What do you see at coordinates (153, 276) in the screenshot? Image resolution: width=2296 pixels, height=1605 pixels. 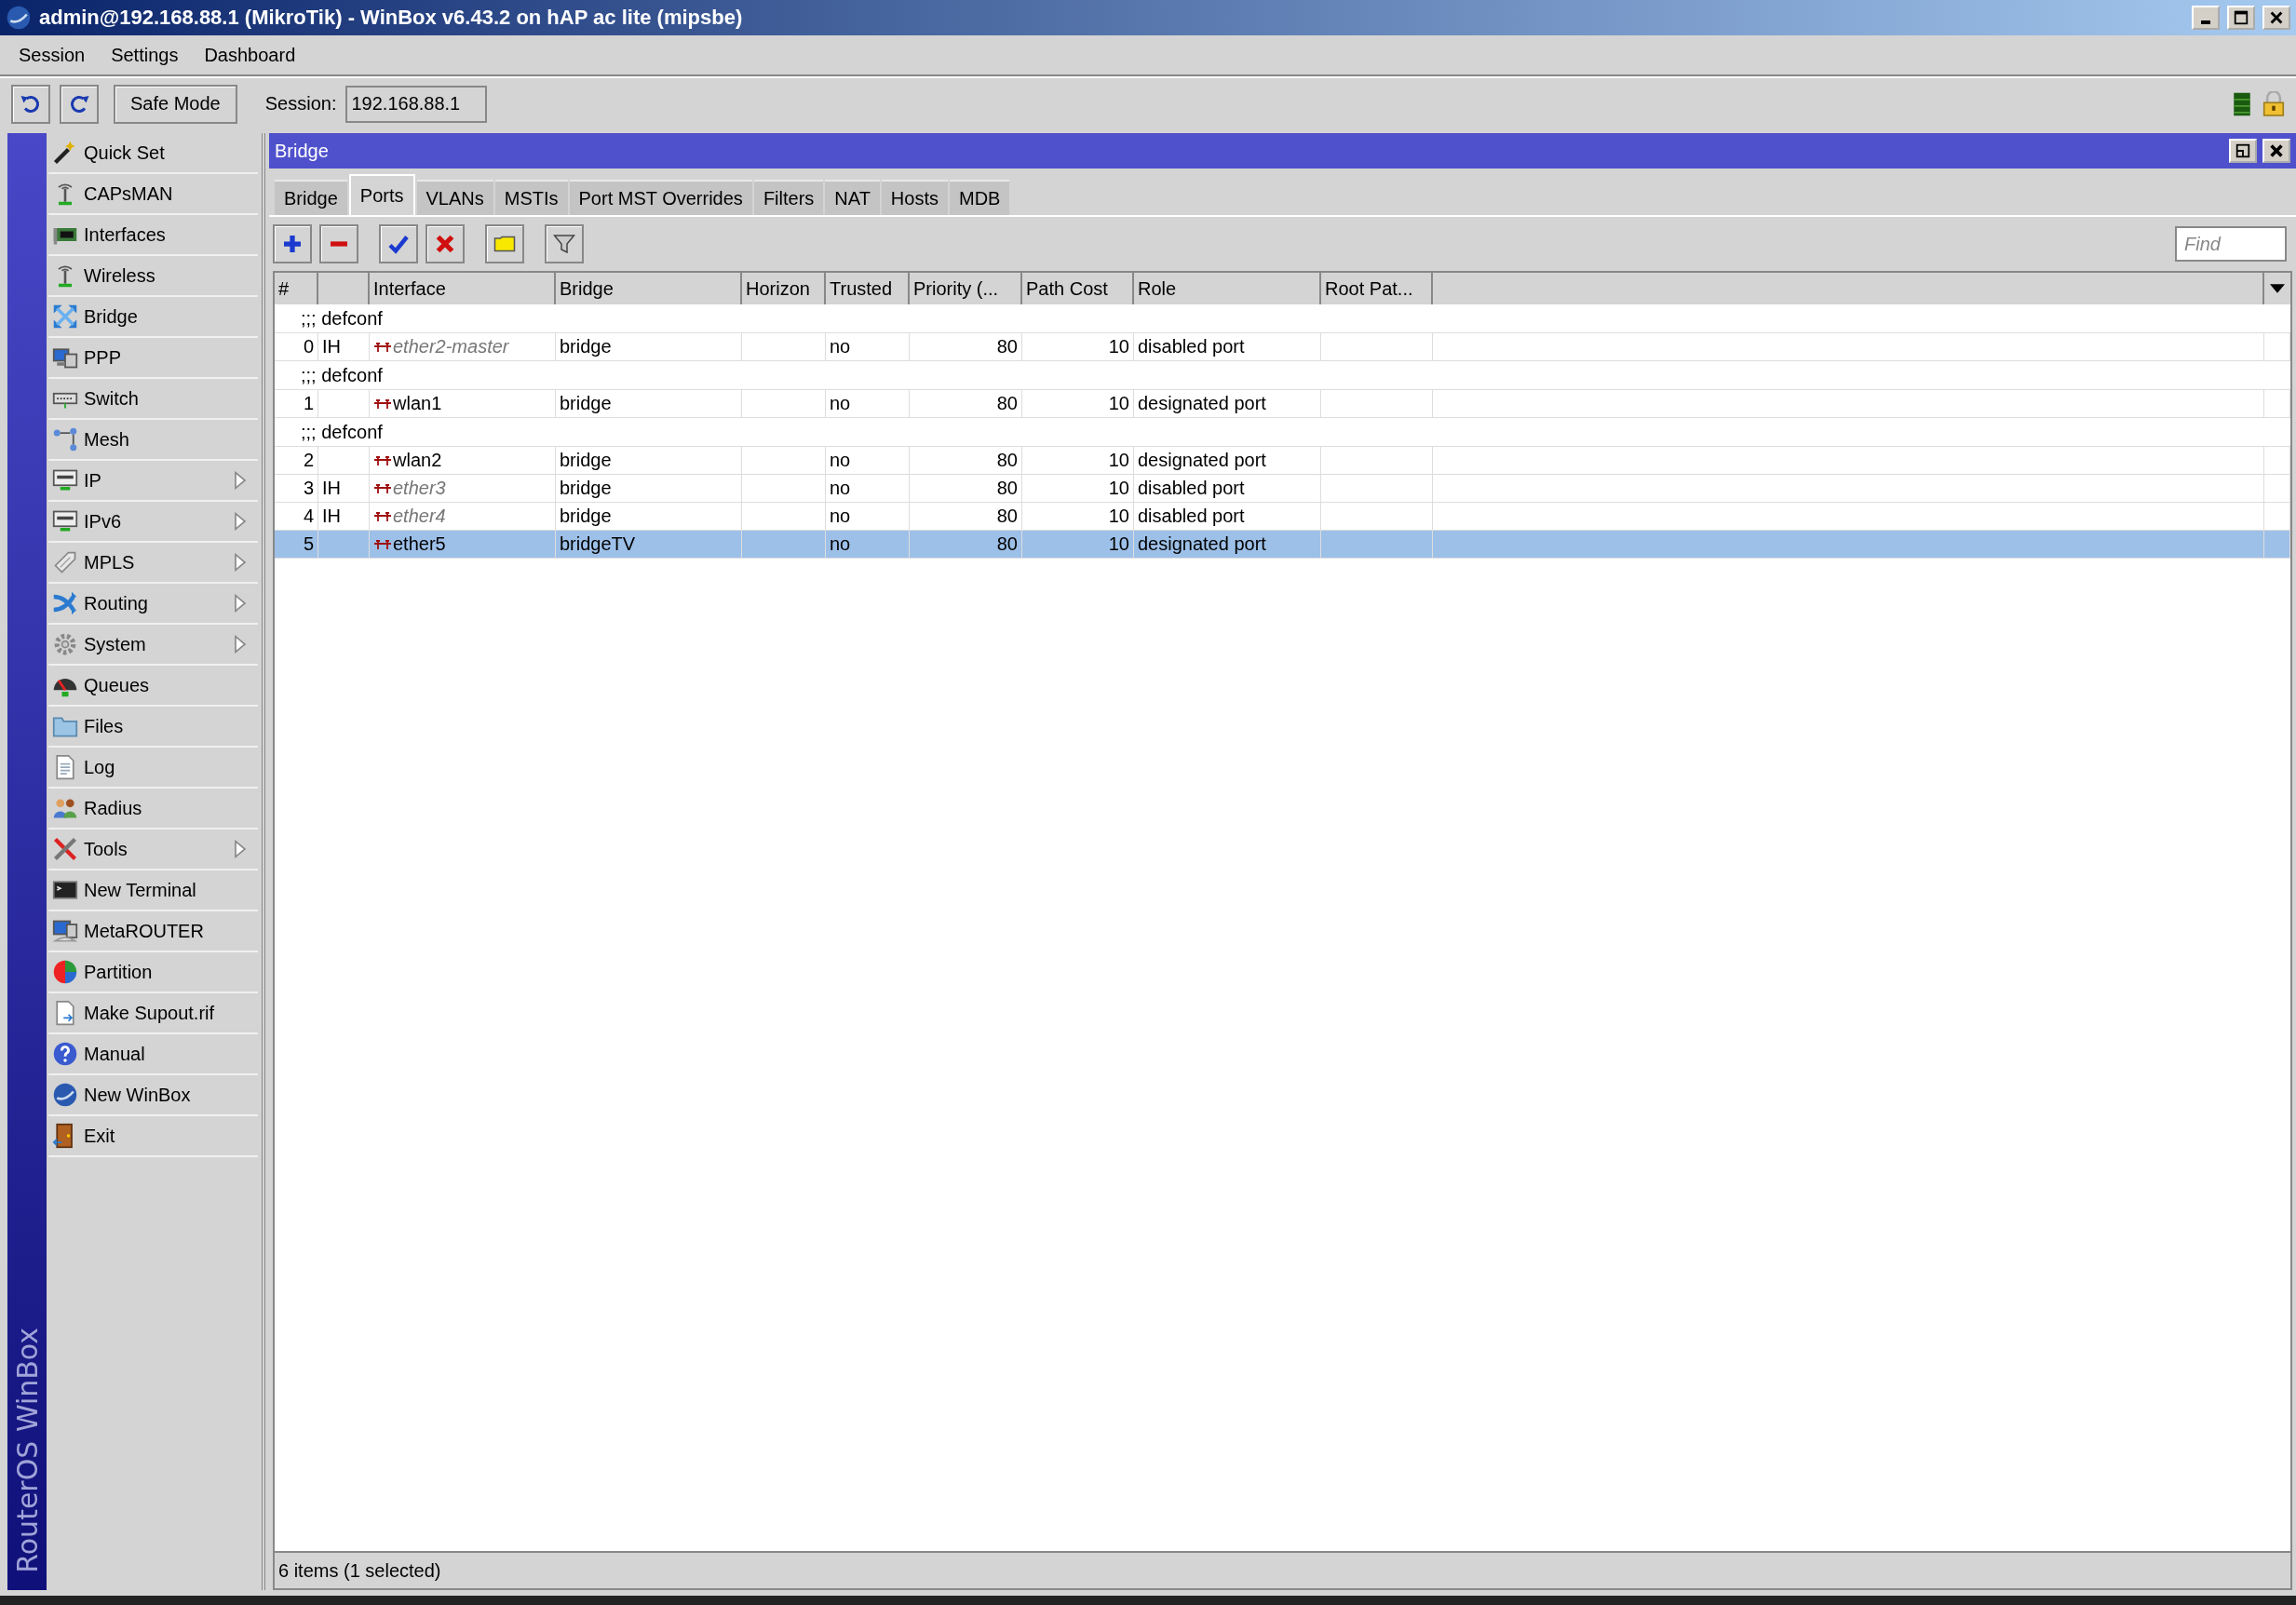 I see `sidebar-item: Wireless` at bounding box center [153, 276].